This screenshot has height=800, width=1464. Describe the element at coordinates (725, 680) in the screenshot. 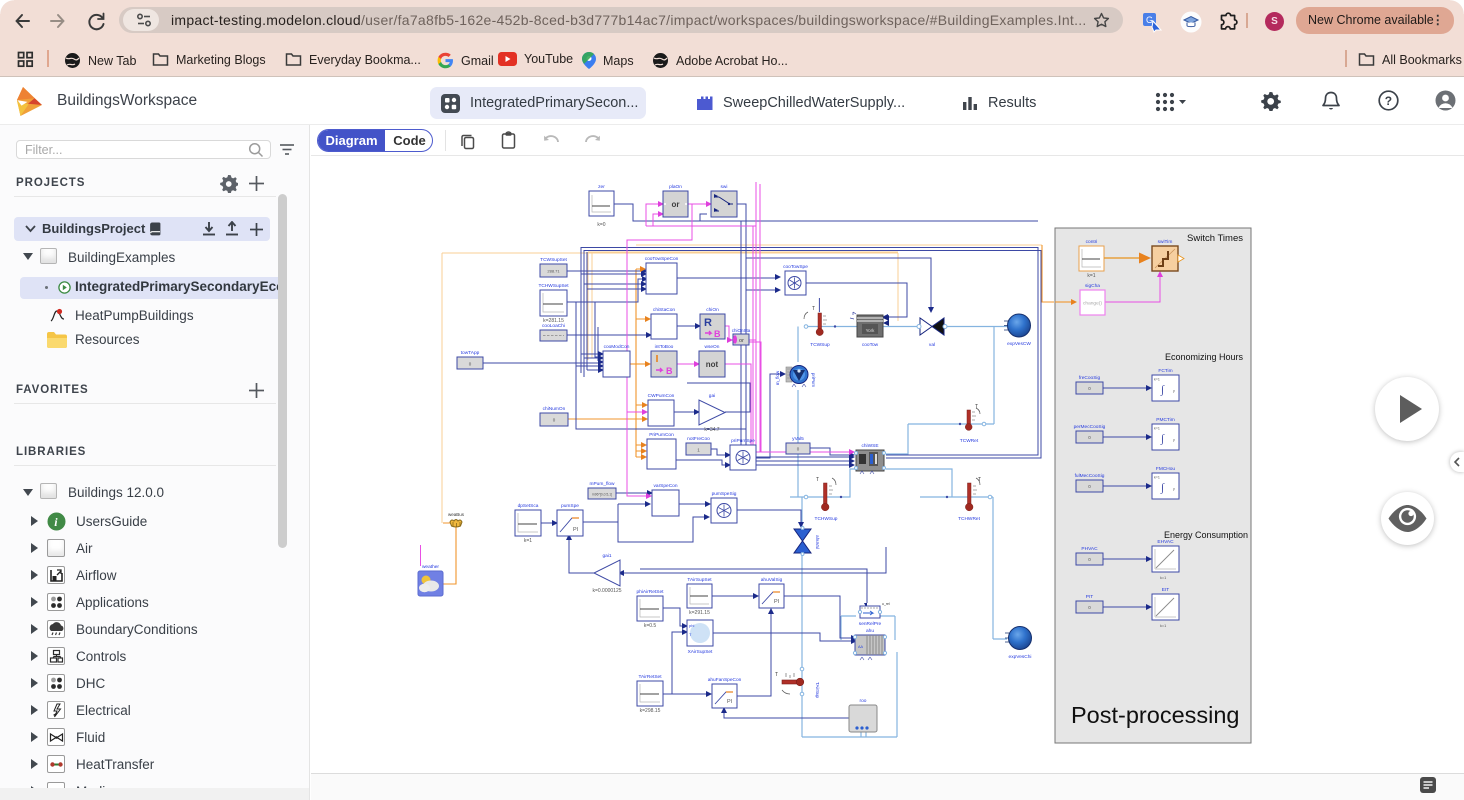

I see `svg-text: ahuFanSpeCon` at that location.